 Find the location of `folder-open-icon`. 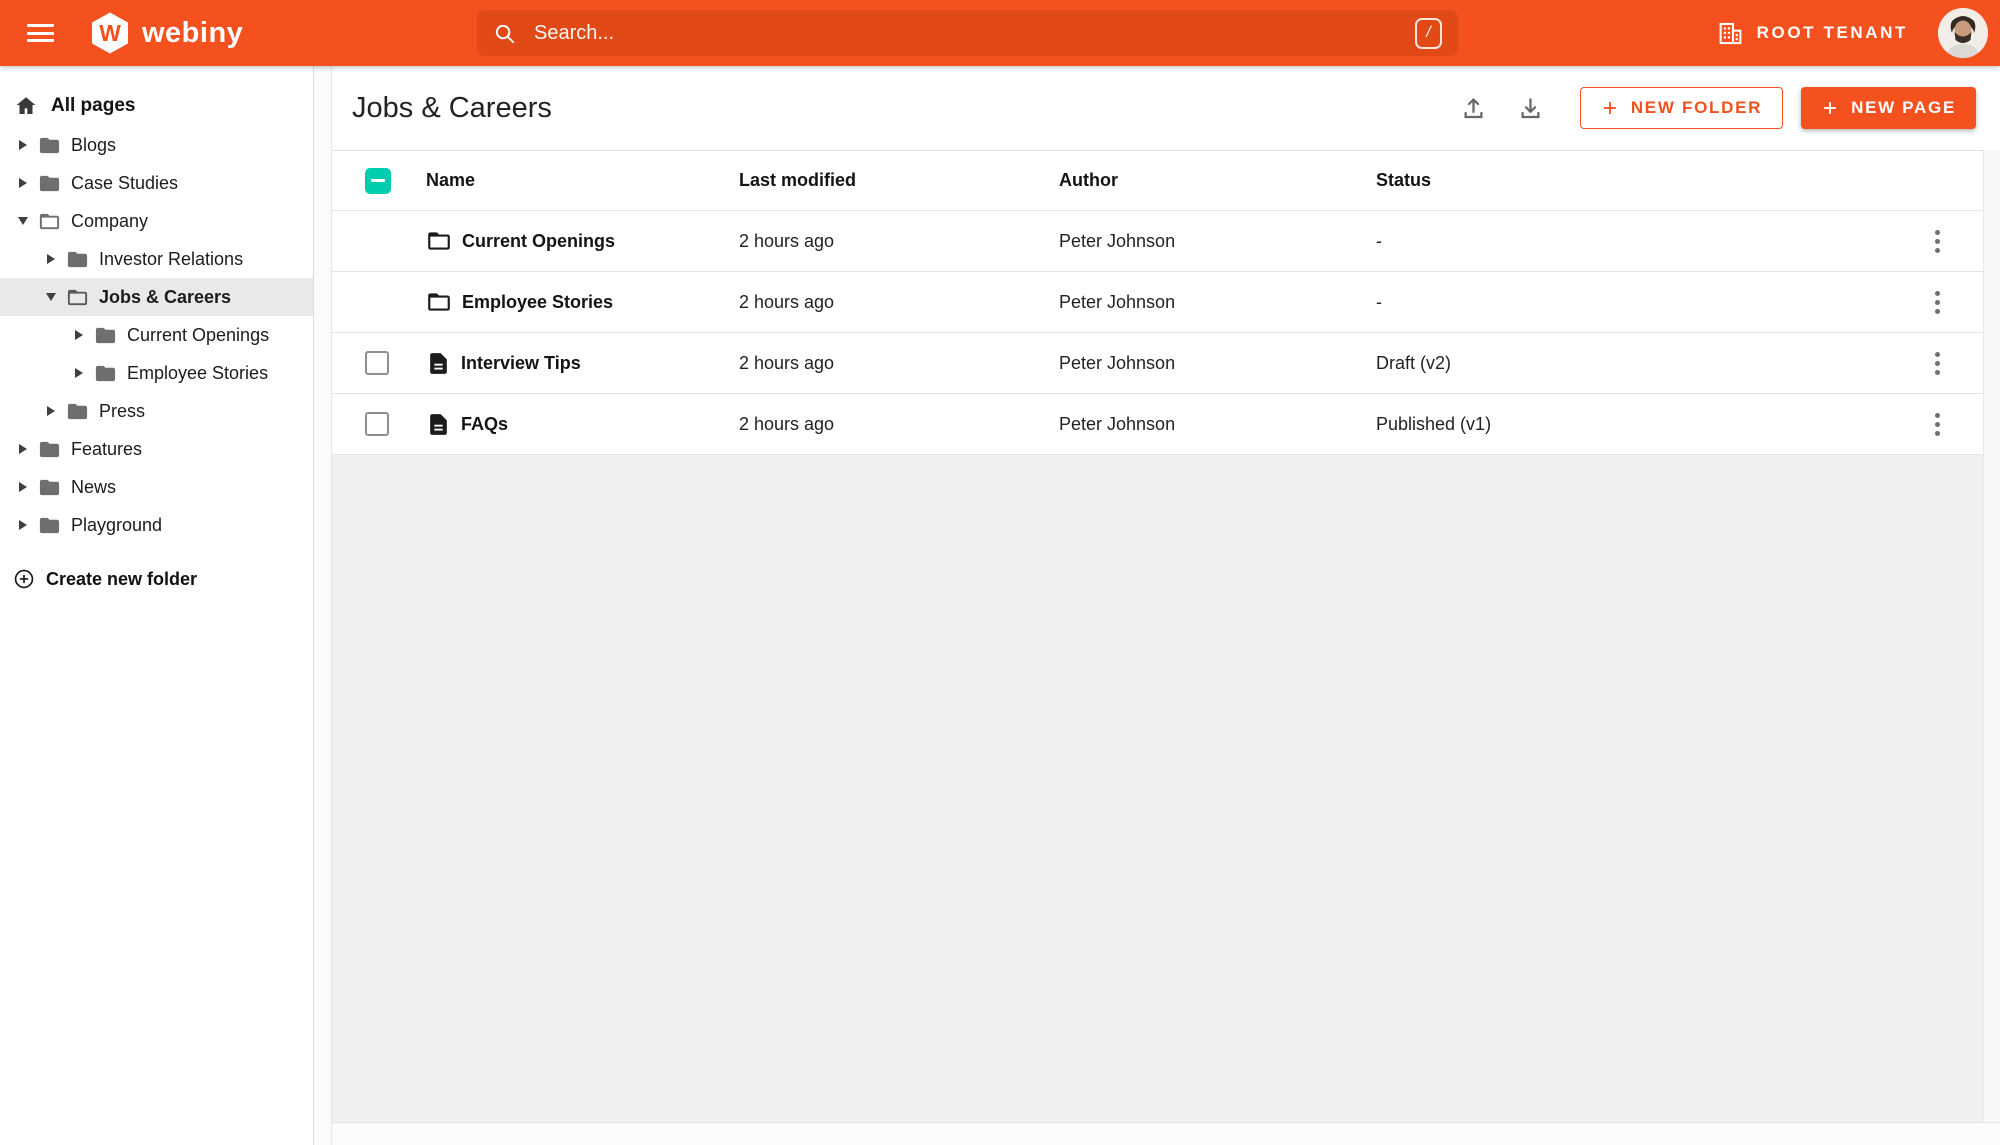

folder-open-icon is located at coordinates (77, 297).